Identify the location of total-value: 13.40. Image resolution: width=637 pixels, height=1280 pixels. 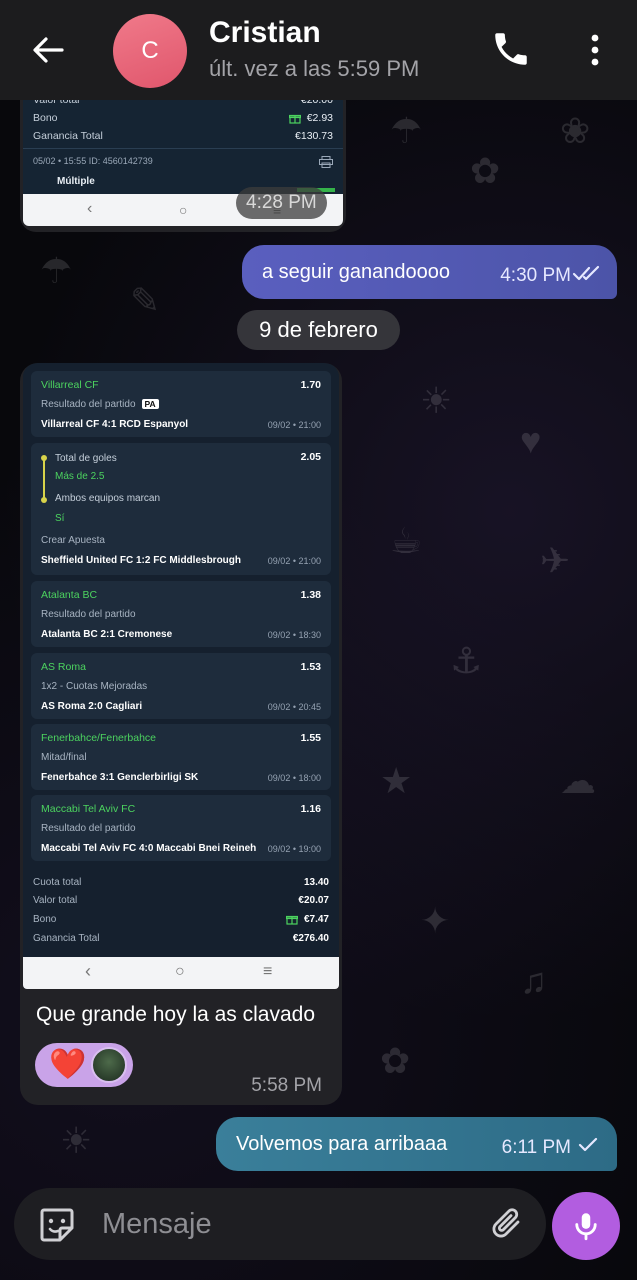
(316, 882).